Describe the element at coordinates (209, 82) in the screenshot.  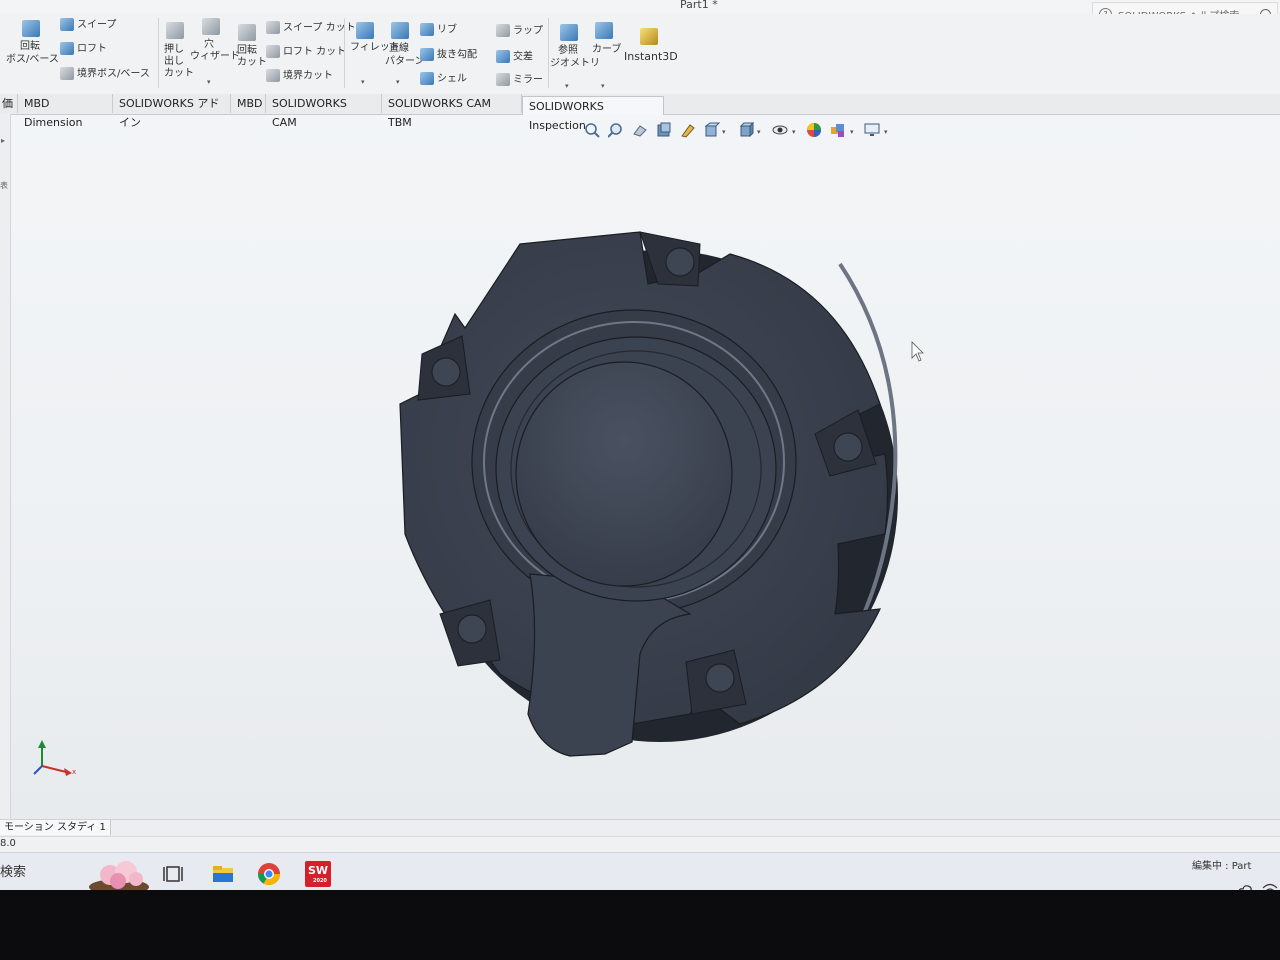
I see `hole-wizard-dropdown: ▾` at that location.